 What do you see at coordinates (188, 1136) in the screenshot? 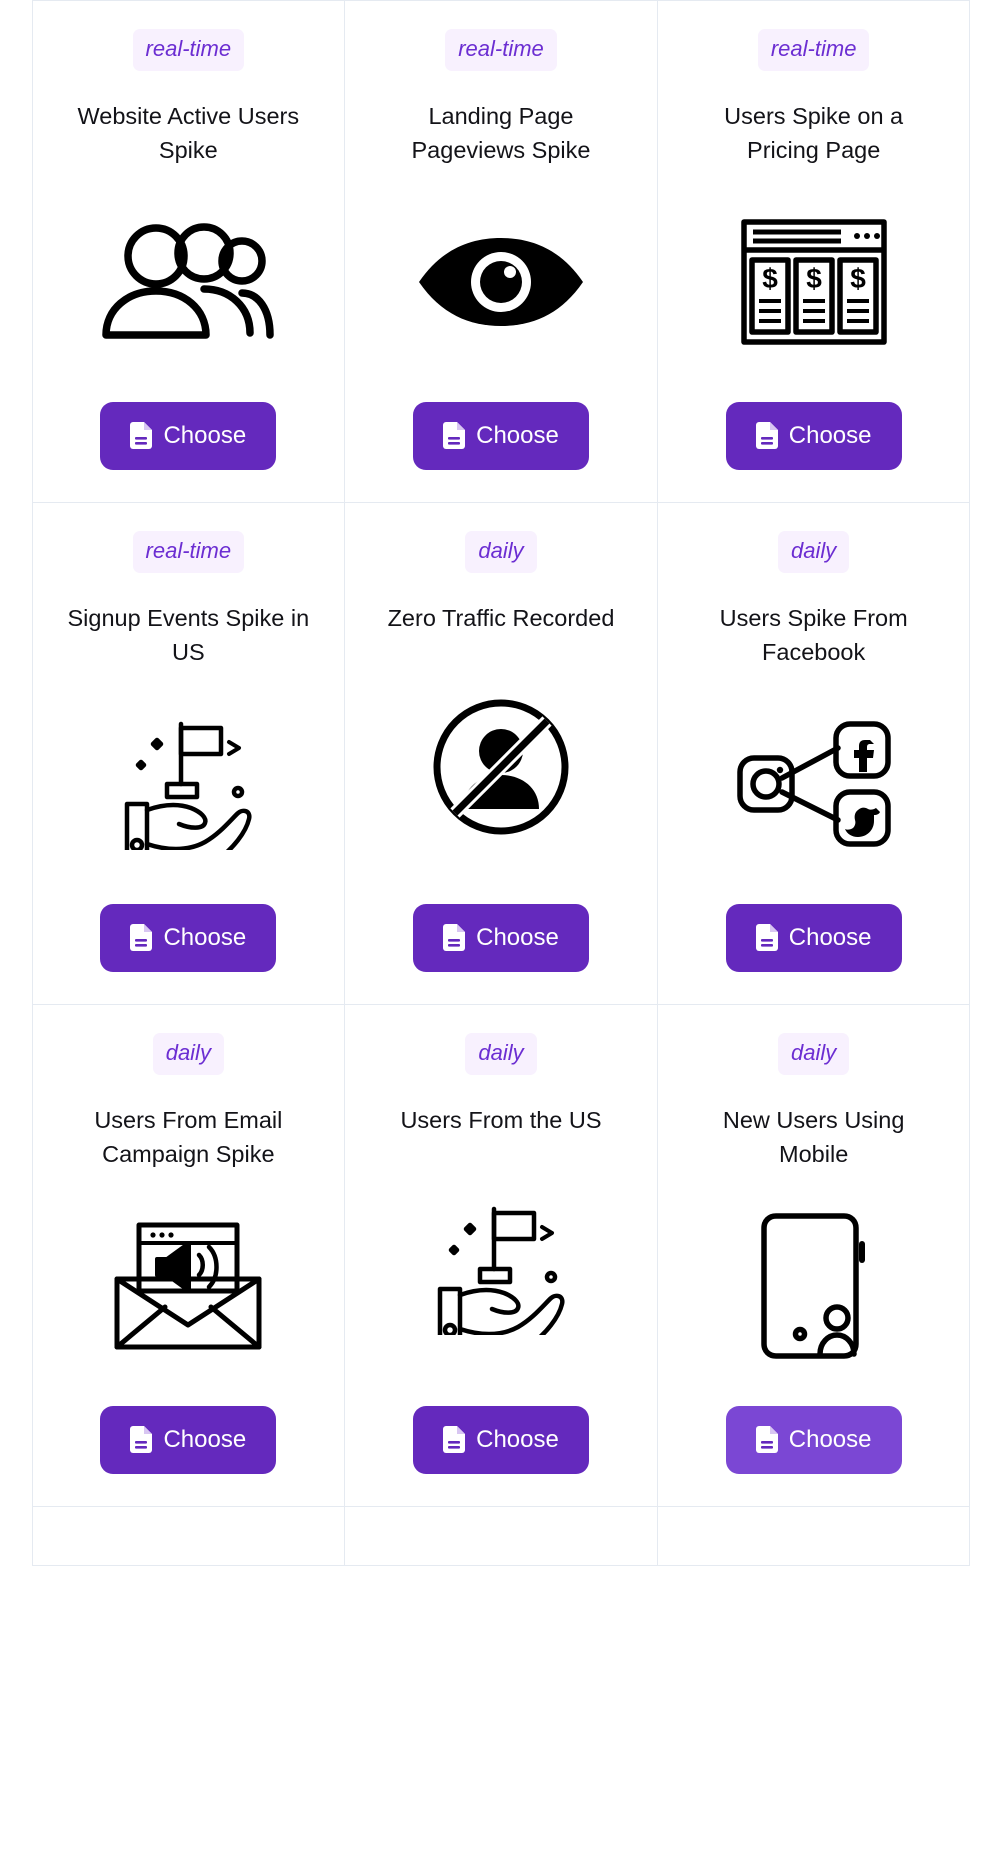
I see `card-title: Users From Email Campaign Spike` at bounding box center [188, 1136].